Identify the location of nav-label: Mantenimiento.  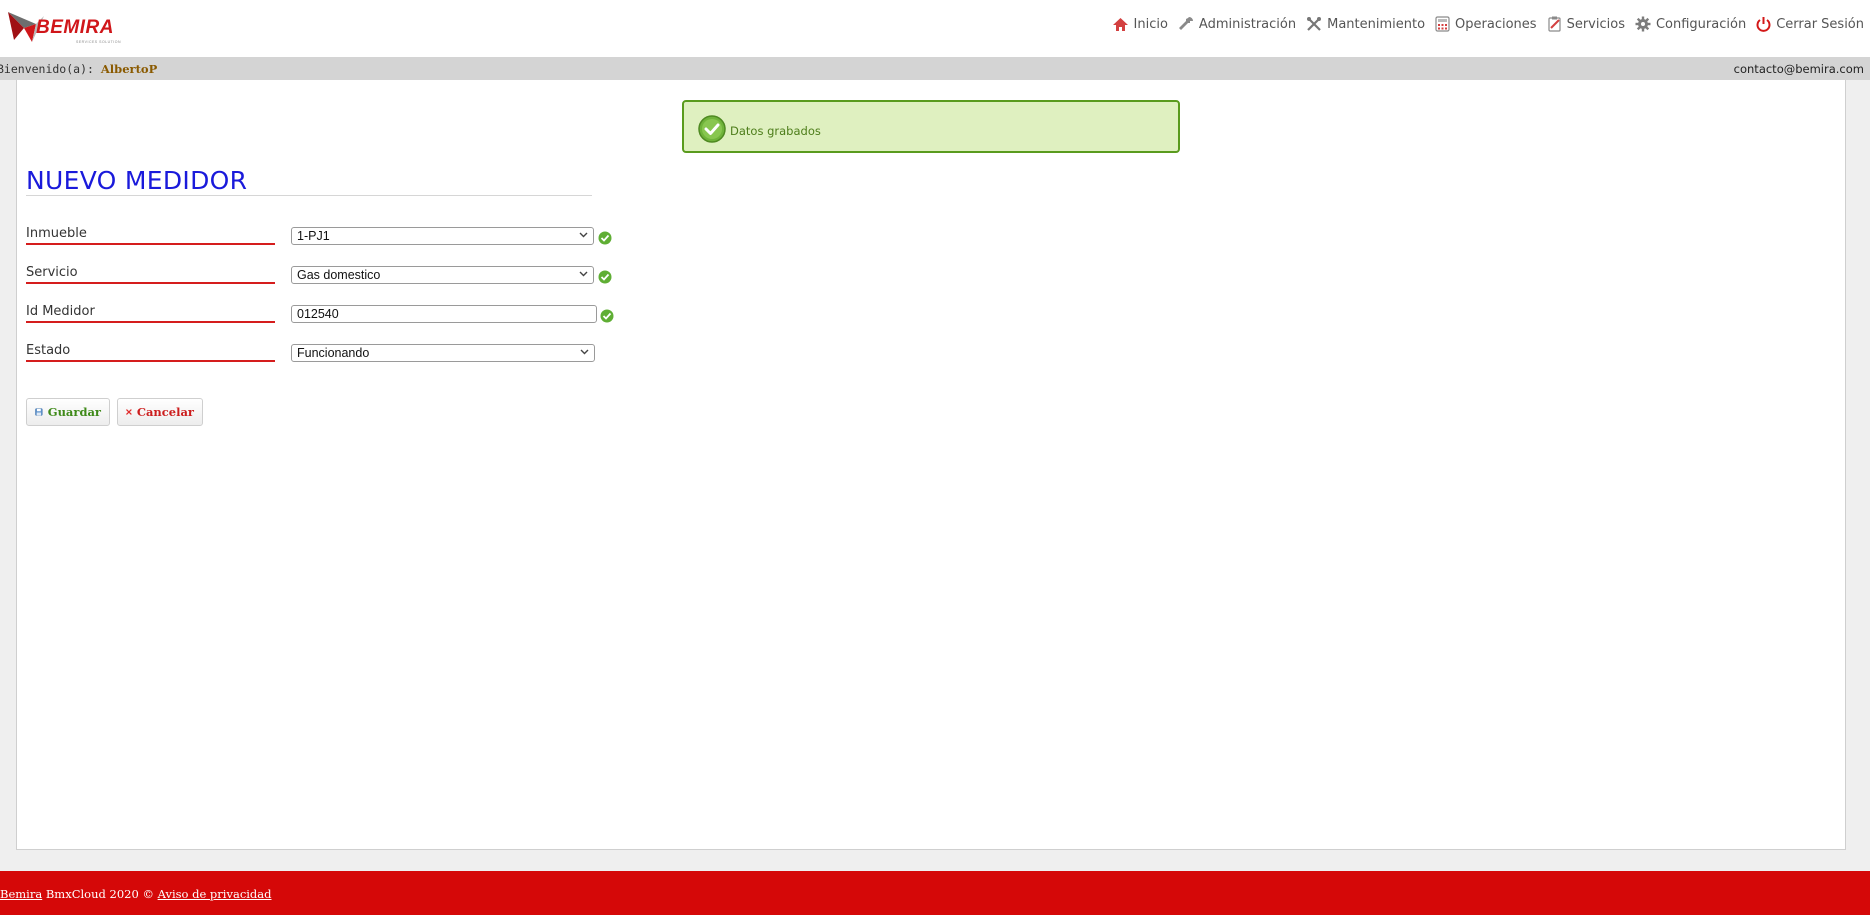
(1376, 24).